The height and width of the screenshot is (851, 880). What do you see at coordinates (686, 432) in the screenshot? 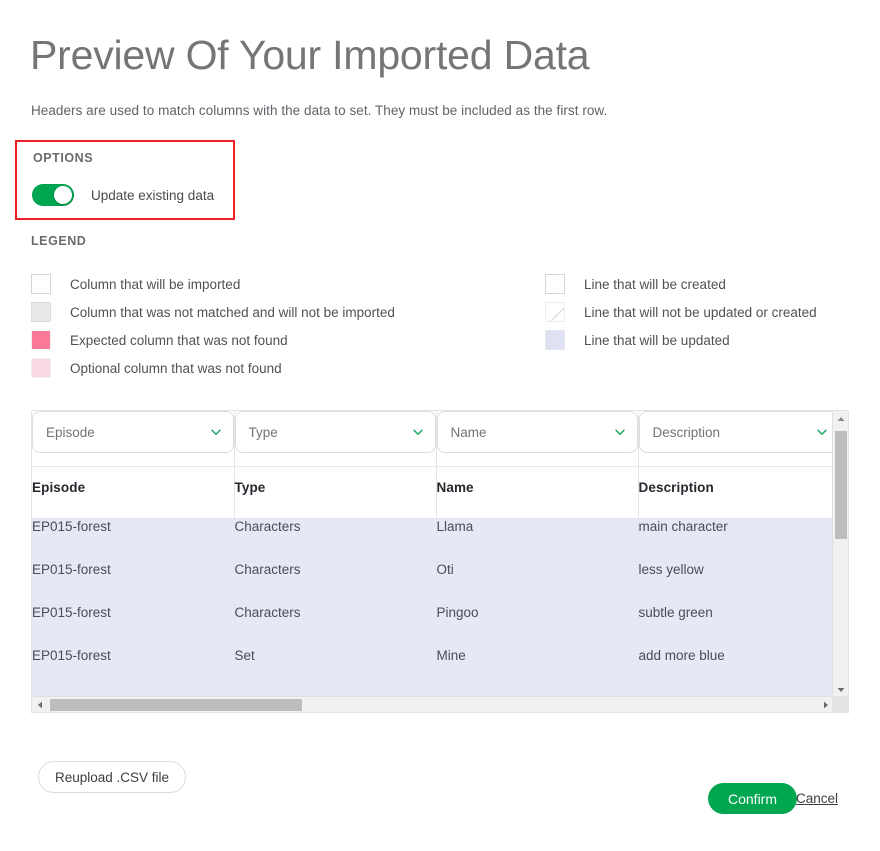
I see `column-mapping-value: Description` at bounding box center [686, 432].